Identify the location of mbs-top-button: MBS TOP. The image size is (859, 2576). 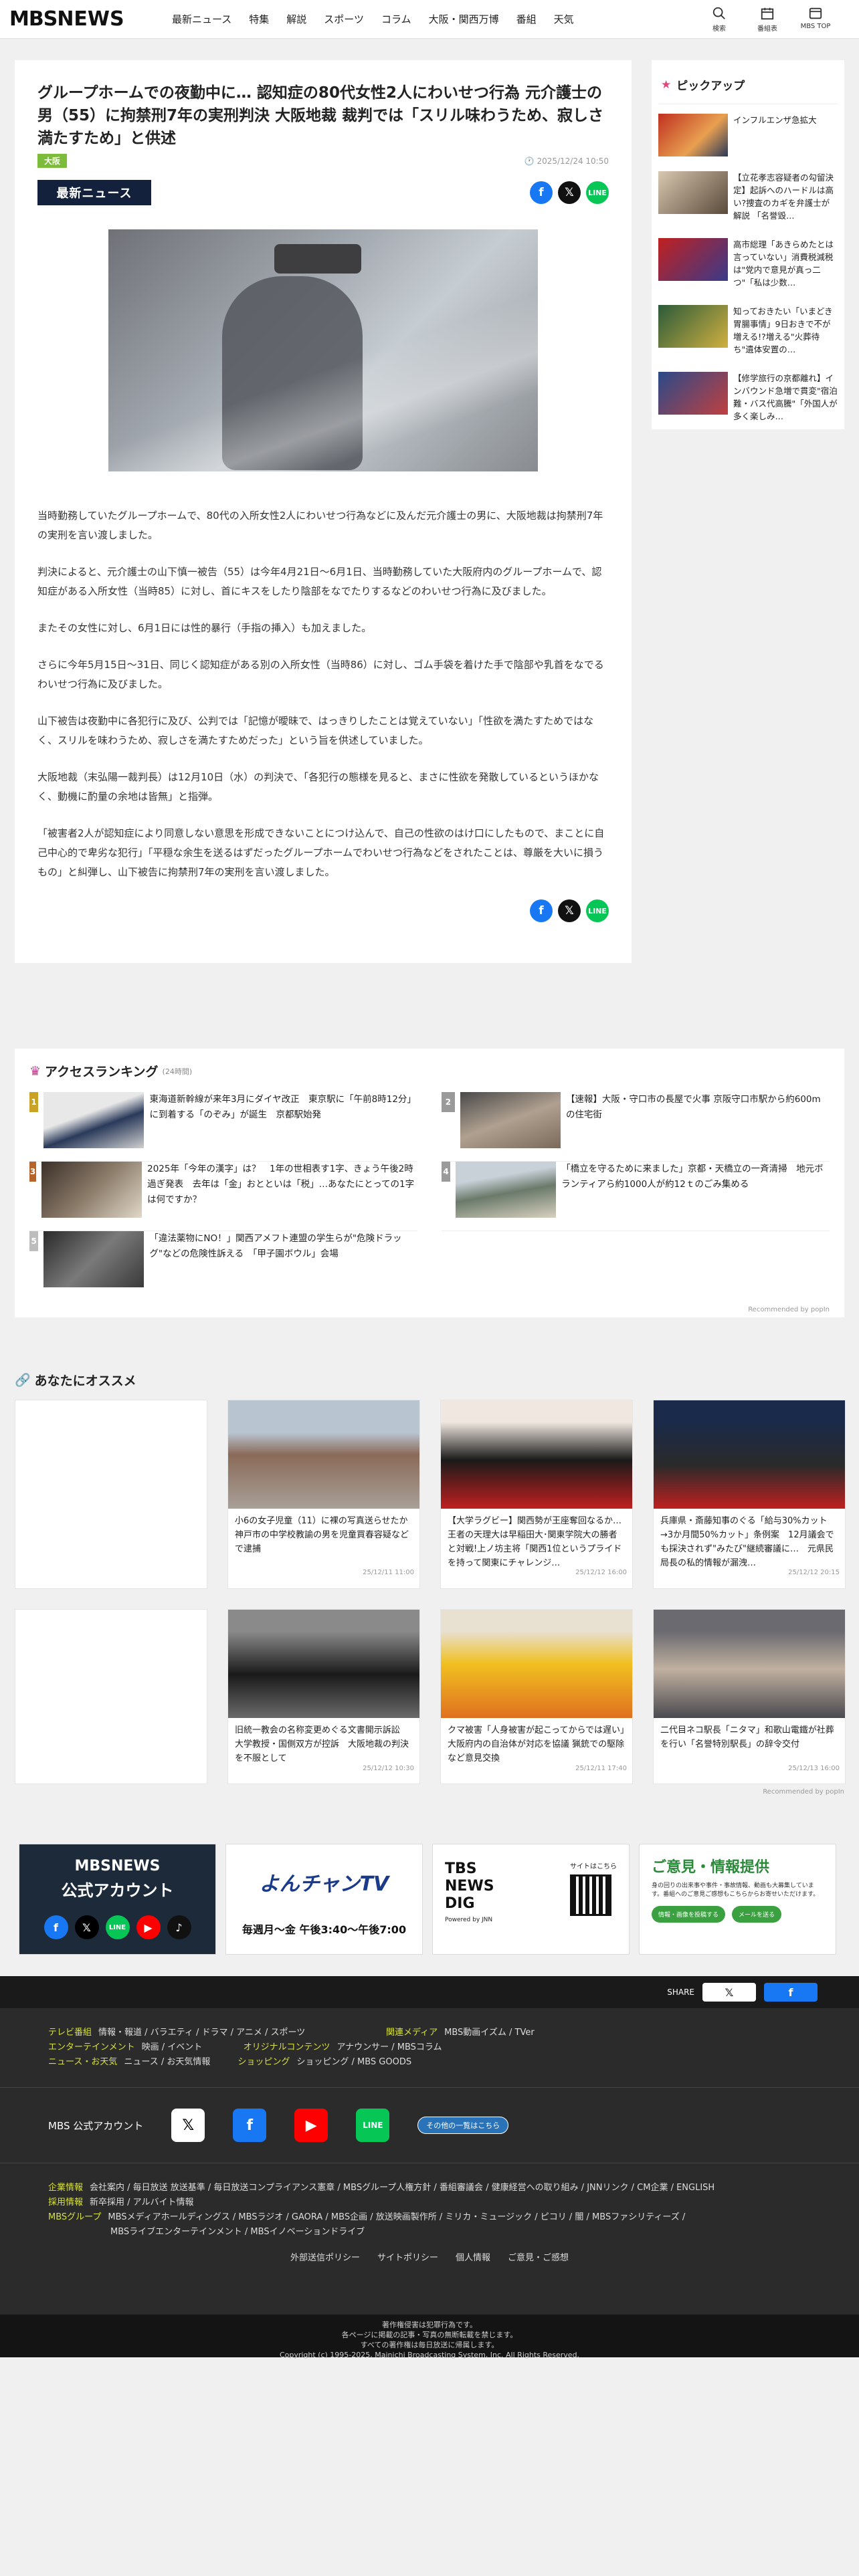
(816, 19).